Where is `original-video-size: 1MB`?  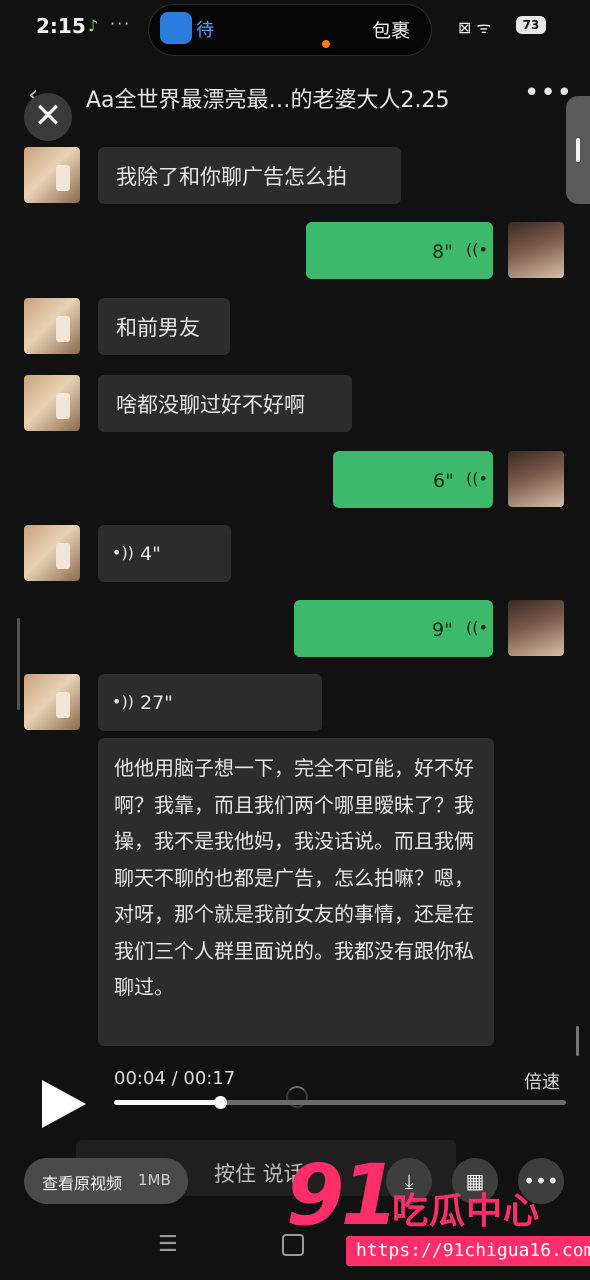 original-video-size: 1MB is located at coordinates (154, 1180).